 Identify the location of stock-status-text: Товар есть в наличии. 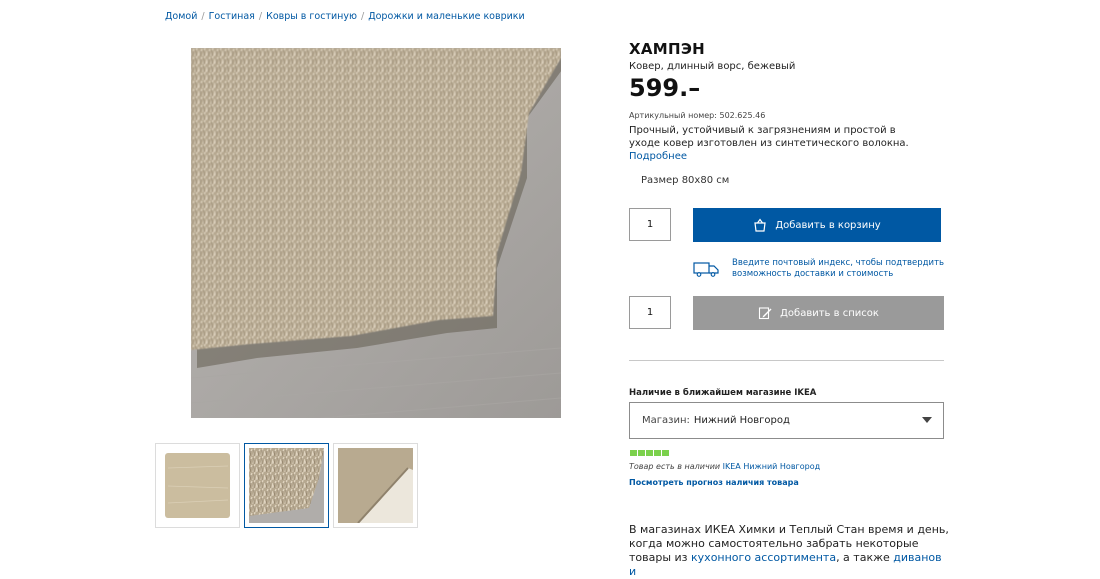
(675, 466).